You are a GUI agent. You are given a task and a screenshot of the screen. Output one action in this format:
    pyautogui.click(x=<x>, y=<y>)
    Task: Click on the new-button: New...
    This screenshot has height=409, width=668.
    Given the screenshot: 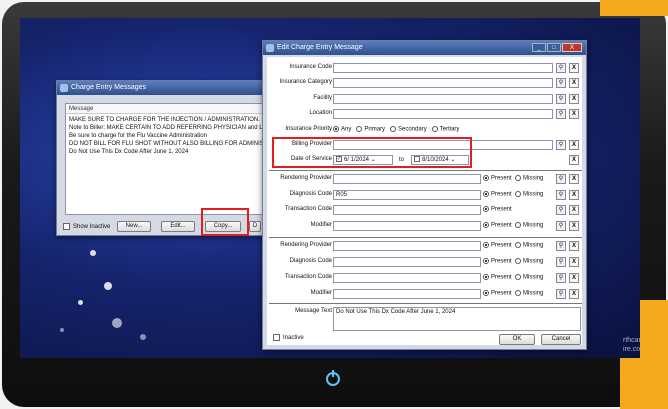 What is the action you would take?
    pyautogui.click(x=134, y=226)
    